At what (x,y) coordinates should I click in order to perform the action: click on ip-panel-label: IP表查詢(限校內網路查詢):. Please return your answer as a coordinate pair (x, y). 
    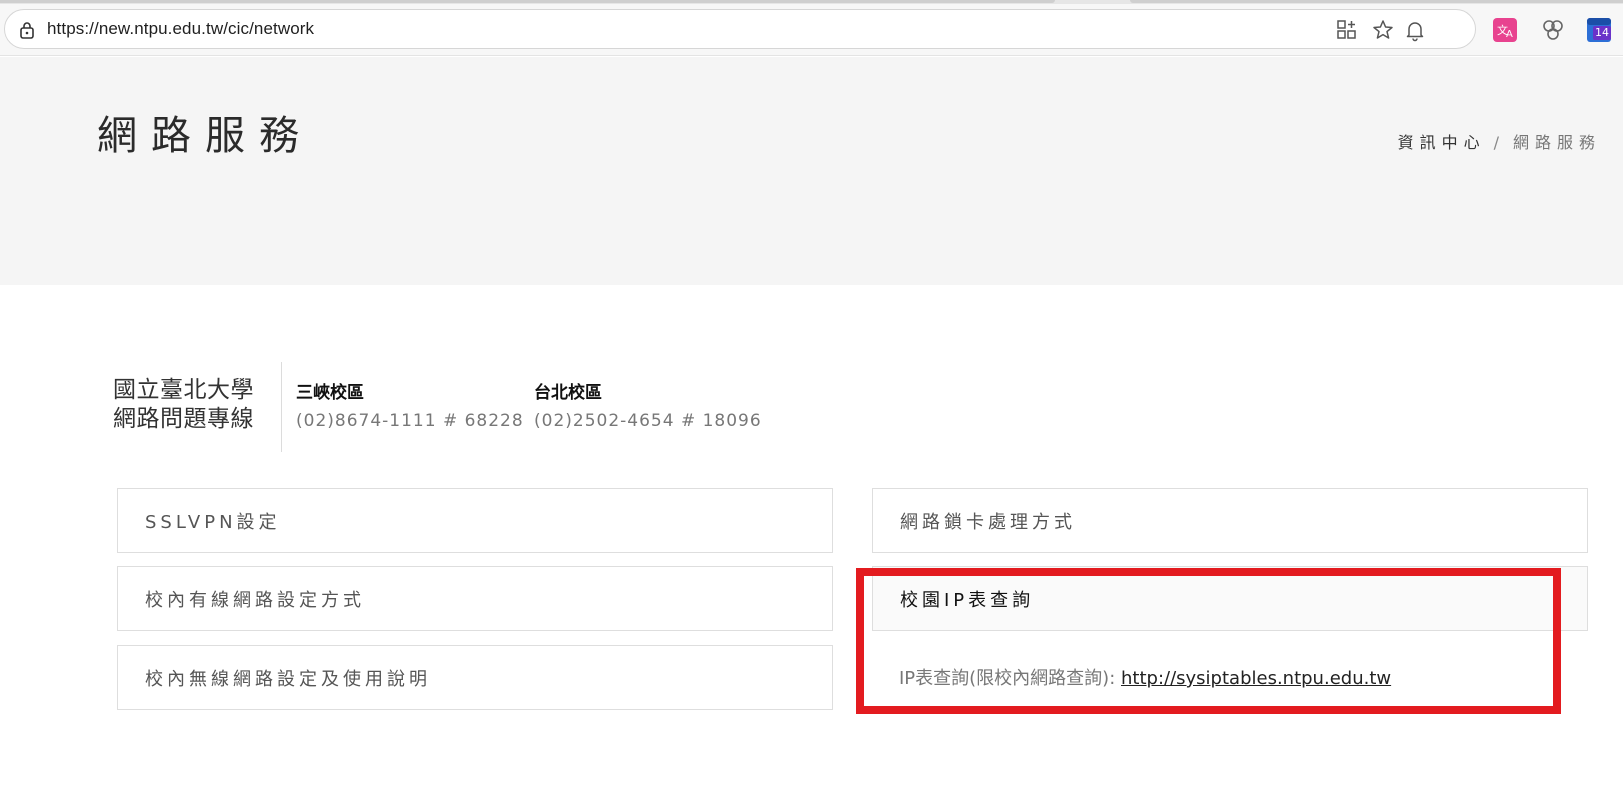
    Looking at the image, I should click on (1010, 678).